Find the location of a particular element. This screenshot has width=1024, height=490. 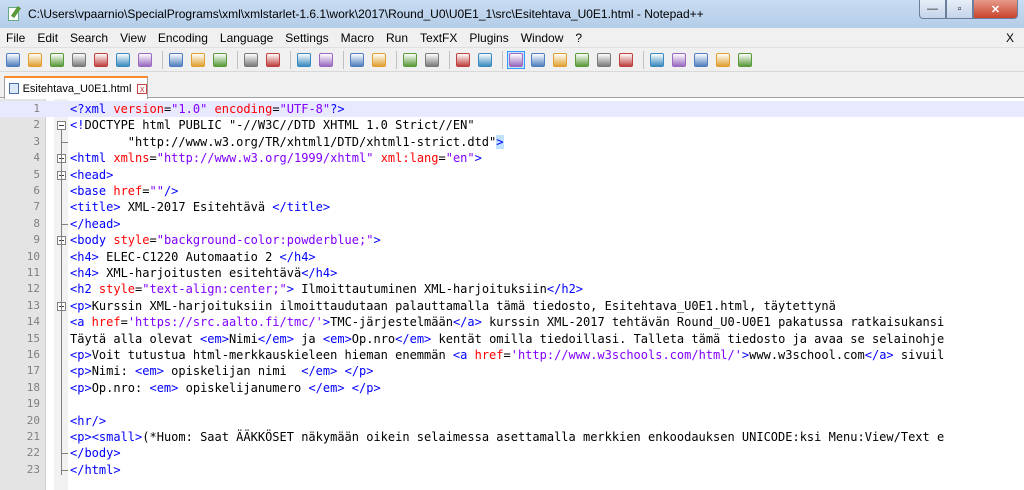

save-all-button is located at coordinates (79, 60).